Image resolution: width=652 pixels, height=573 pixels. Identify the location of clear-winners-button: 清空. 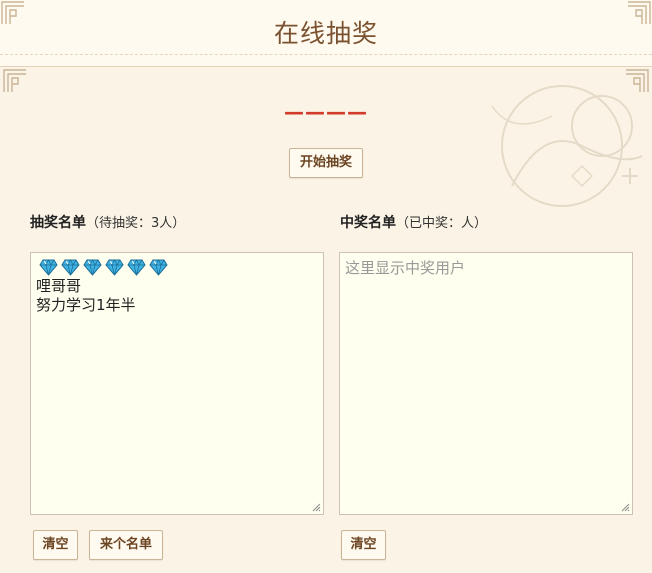
(363, 545).